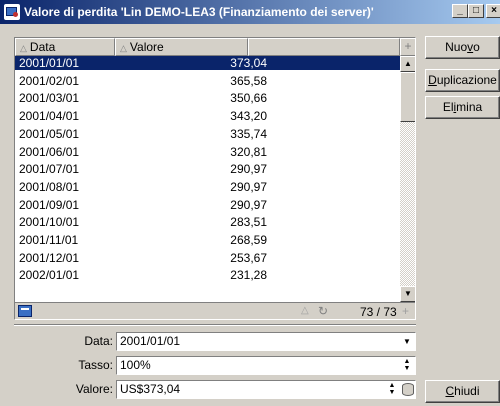 The image size is (500, 406). What do you see at coordinates (207, 134) in the screenshot?
I see `table-row: 2001/05/01 335,74` at bounding box center [207, 134].